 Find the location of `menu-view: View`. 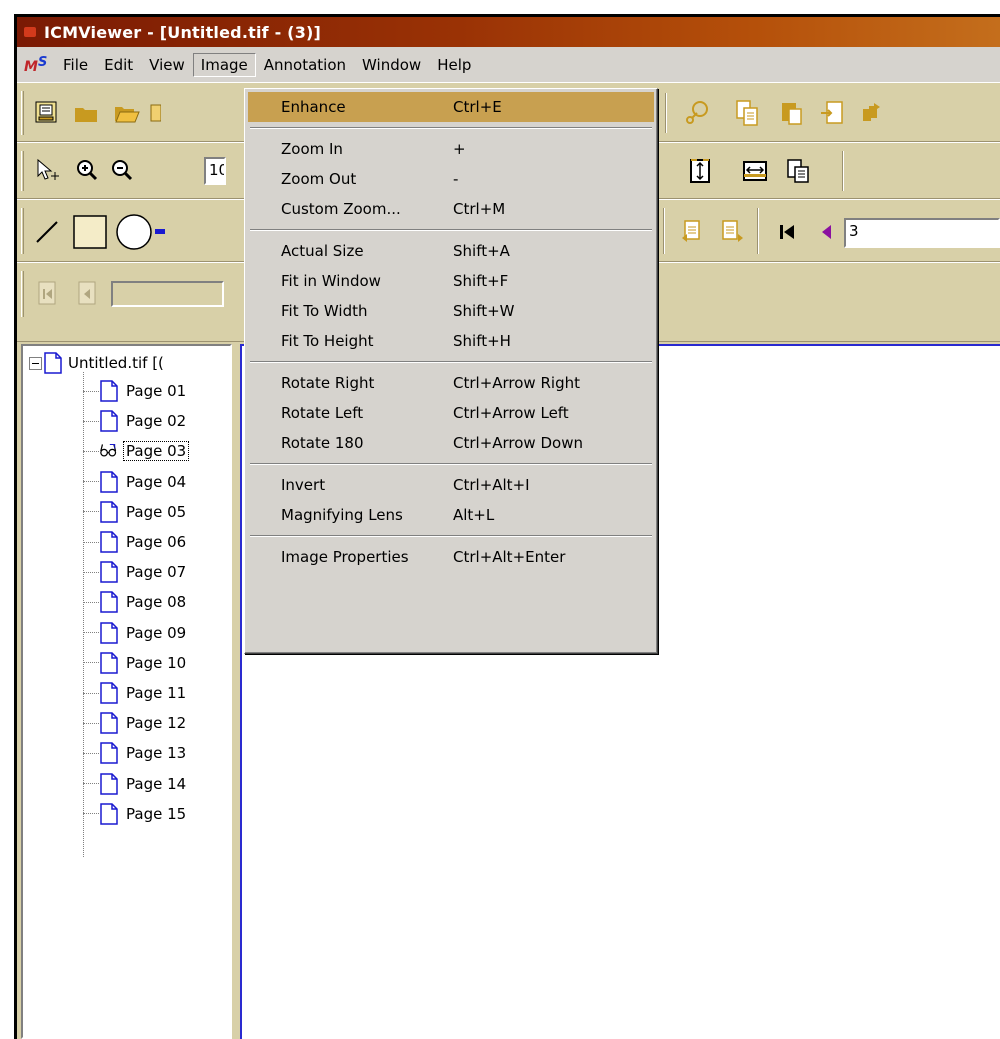

menu-view: View is located at coordinates (167, 65).